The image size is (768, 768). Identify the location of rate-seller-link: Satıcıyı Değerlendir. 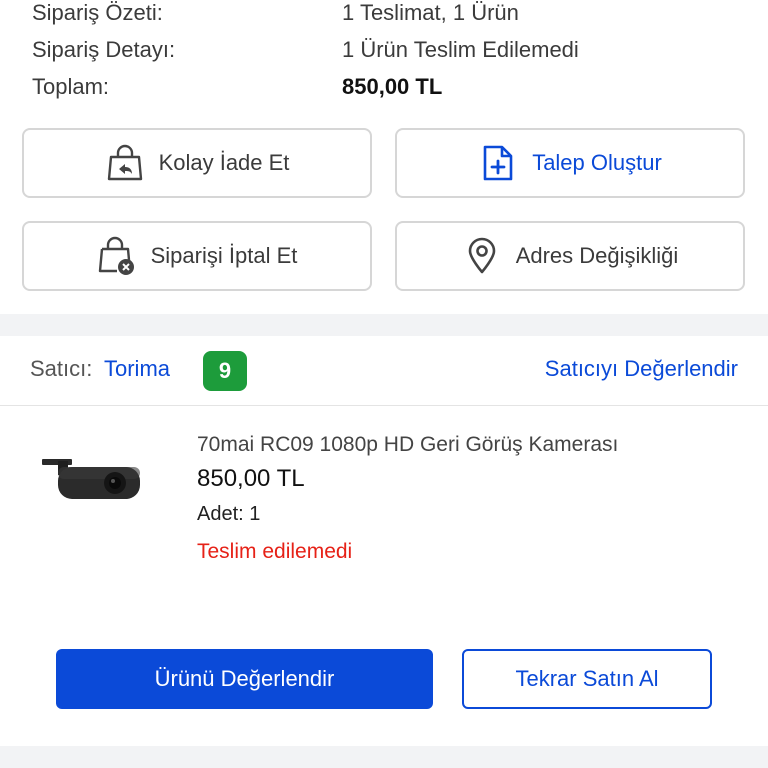
(641, 369).